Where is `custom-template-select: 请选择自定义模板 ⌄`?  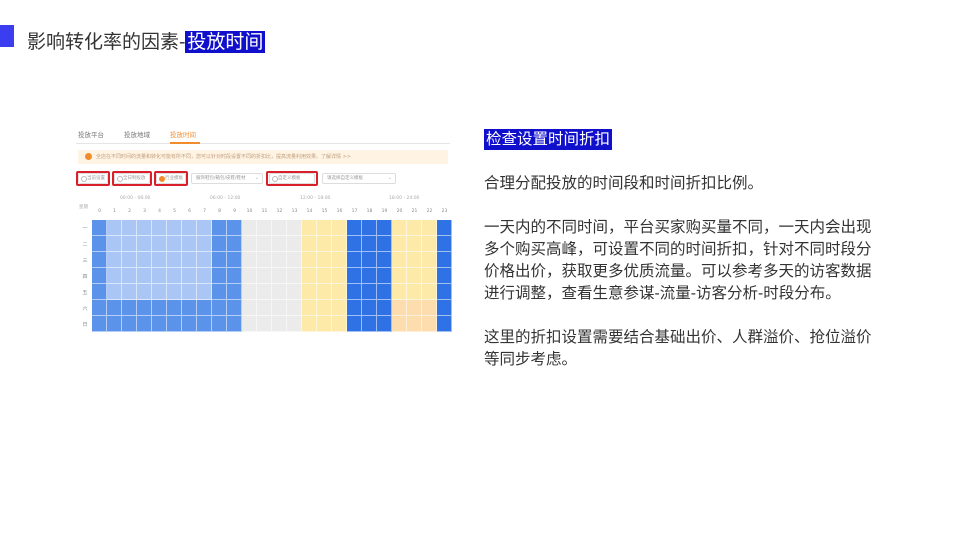 custom-template-select: 请选择自定义模板 ⌄ is located at coordinates (359, 178).